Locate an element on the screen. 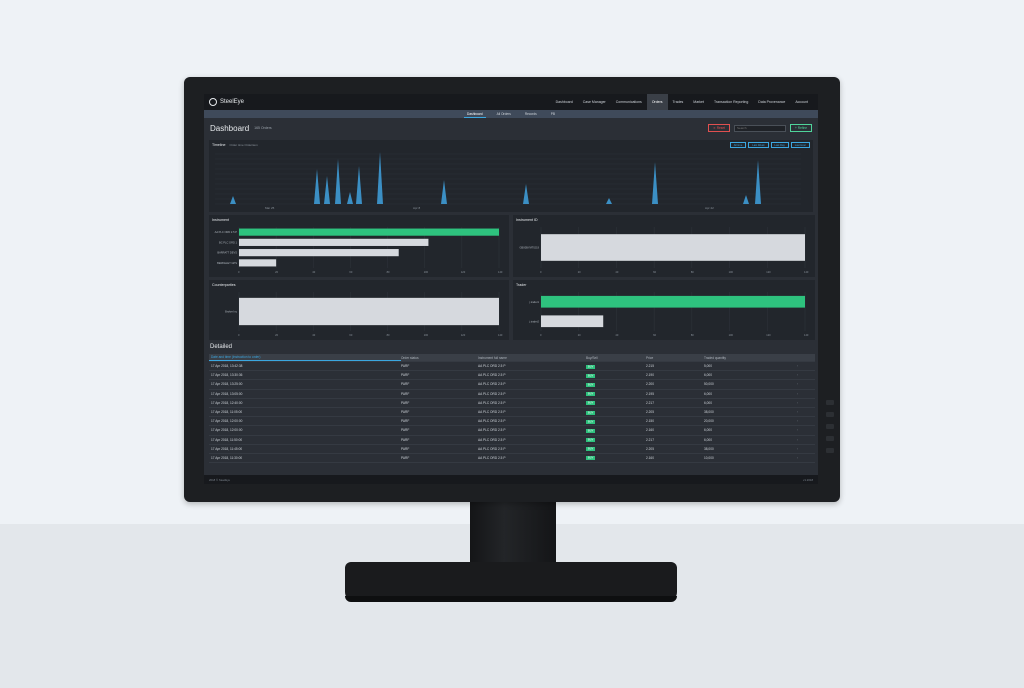 This screenshot has width=1024, height=688. brand-logo: SteelEye is located at coordinates (226, 102).